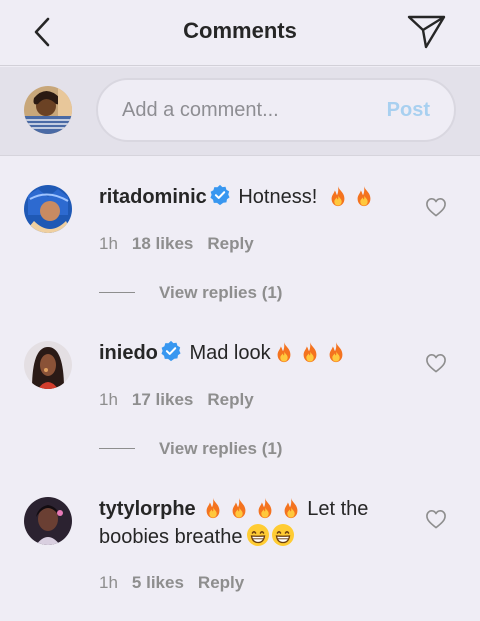 This screenshot has width=480, height=621. Describe the element at coordinates (230, 353) in the screenshot. I see `comment-body: Mad look` at that location.